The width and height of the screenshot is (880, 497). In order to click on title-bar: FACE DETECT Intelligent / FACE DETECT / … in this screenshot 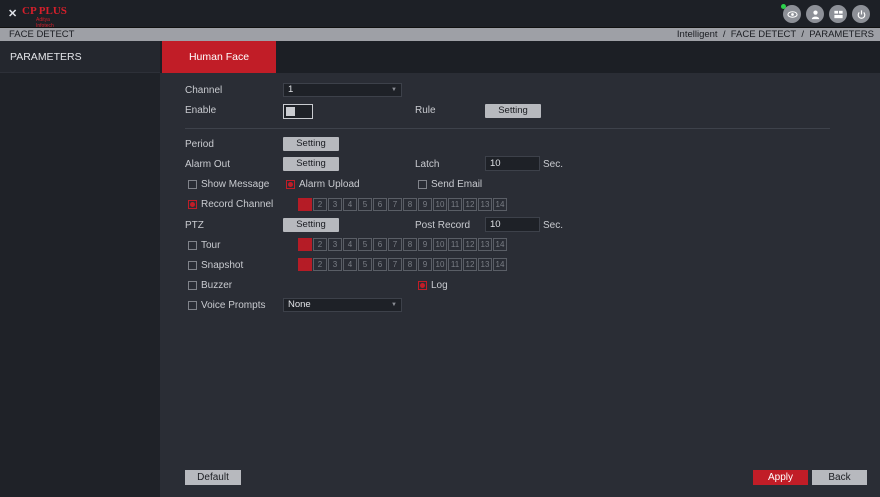, I will do `click(440, 34)`.